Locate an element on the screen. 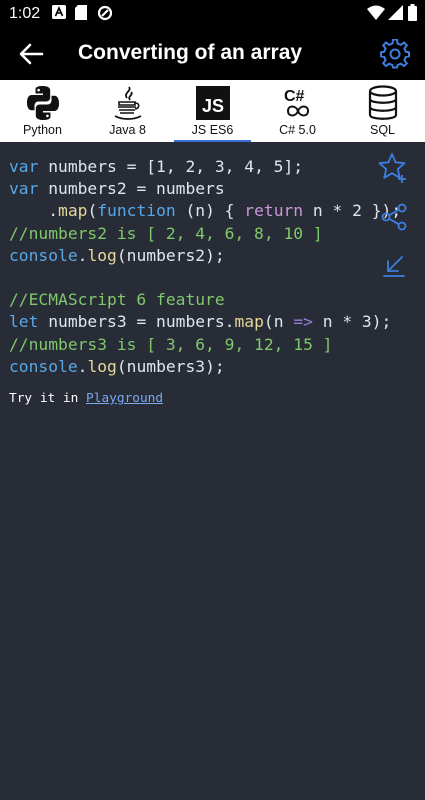  app-bar: Converting of an array is located at coordinates (212, 54).